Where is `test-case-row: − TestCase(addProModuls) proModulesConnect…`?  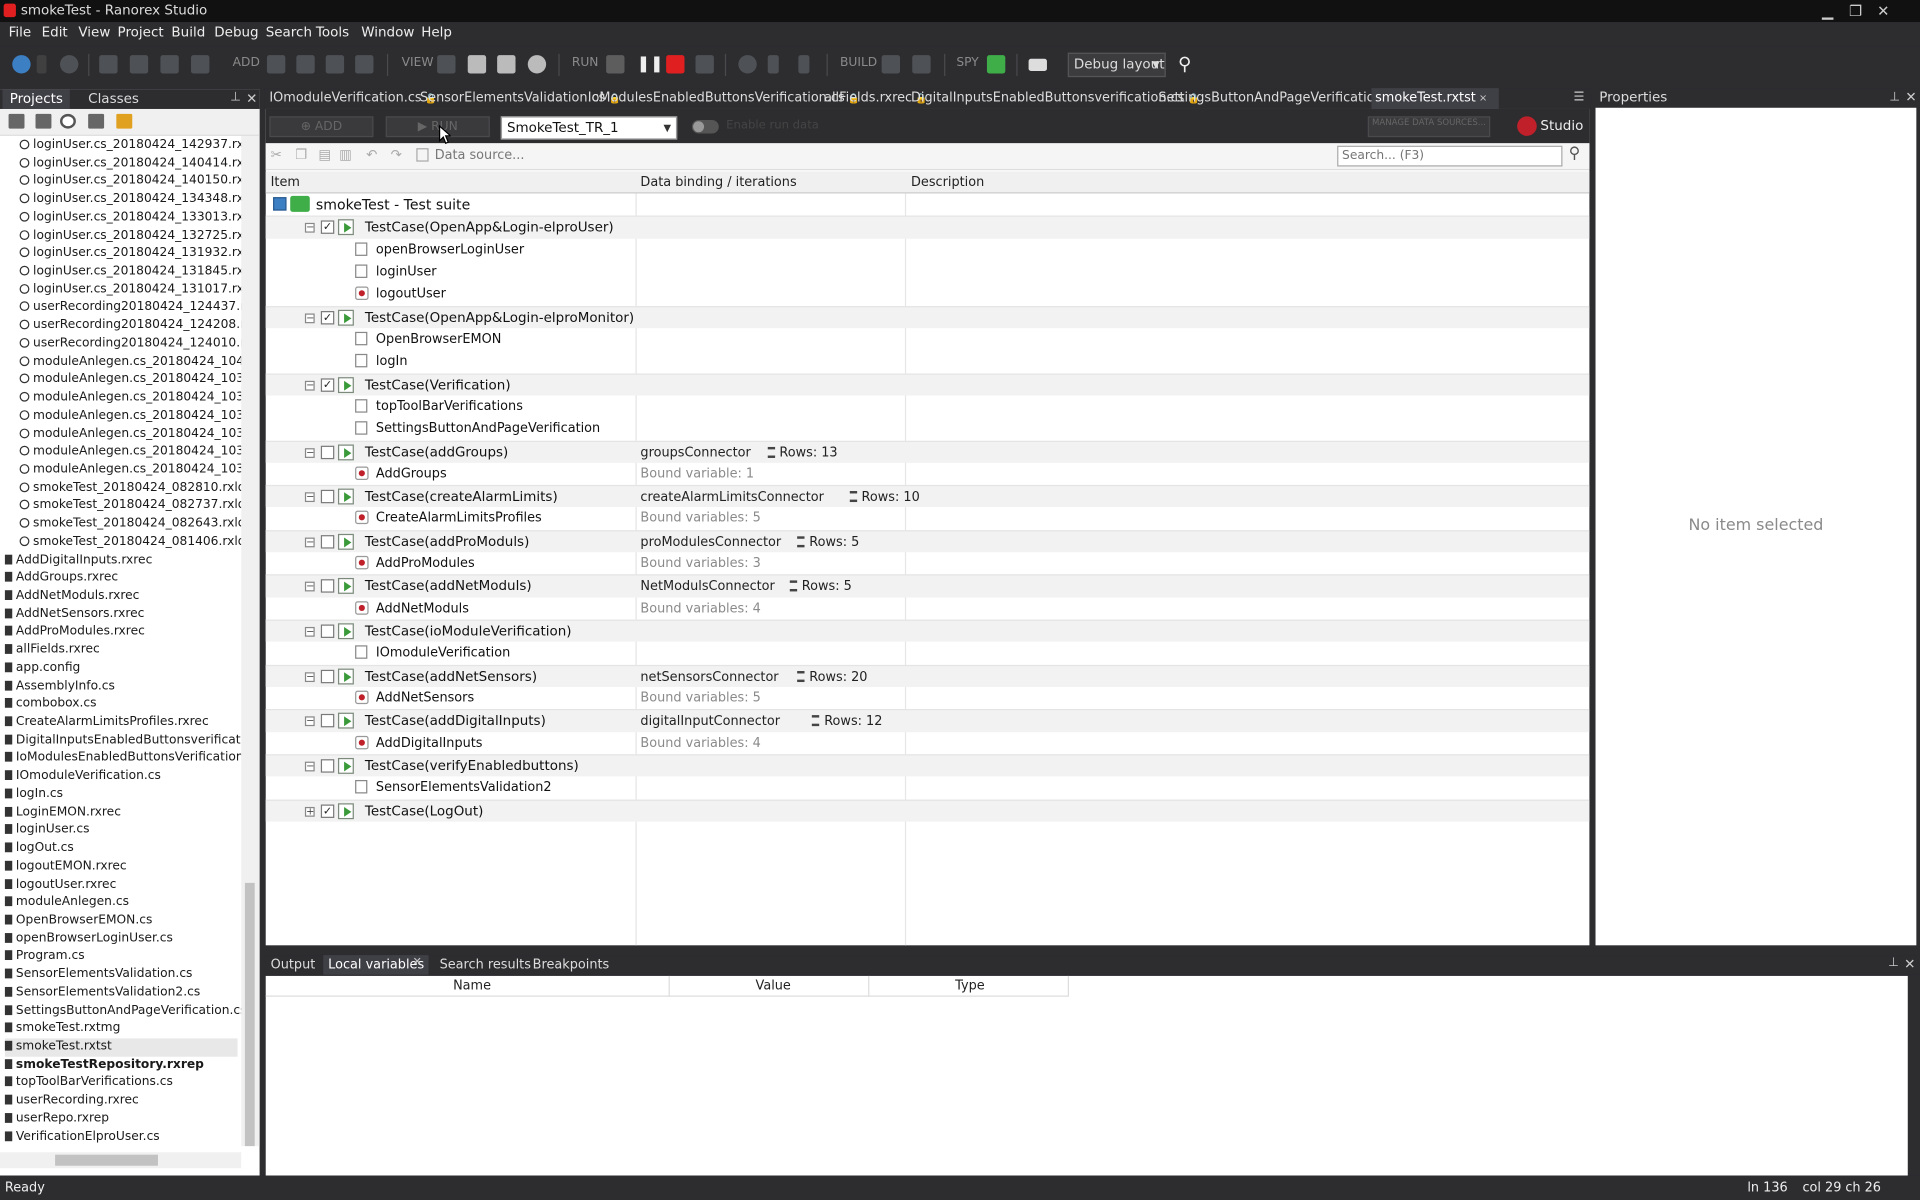 test-case-row: − TestCase(addProModuls) proModulesConnect… is located at coordinates (927, 541).